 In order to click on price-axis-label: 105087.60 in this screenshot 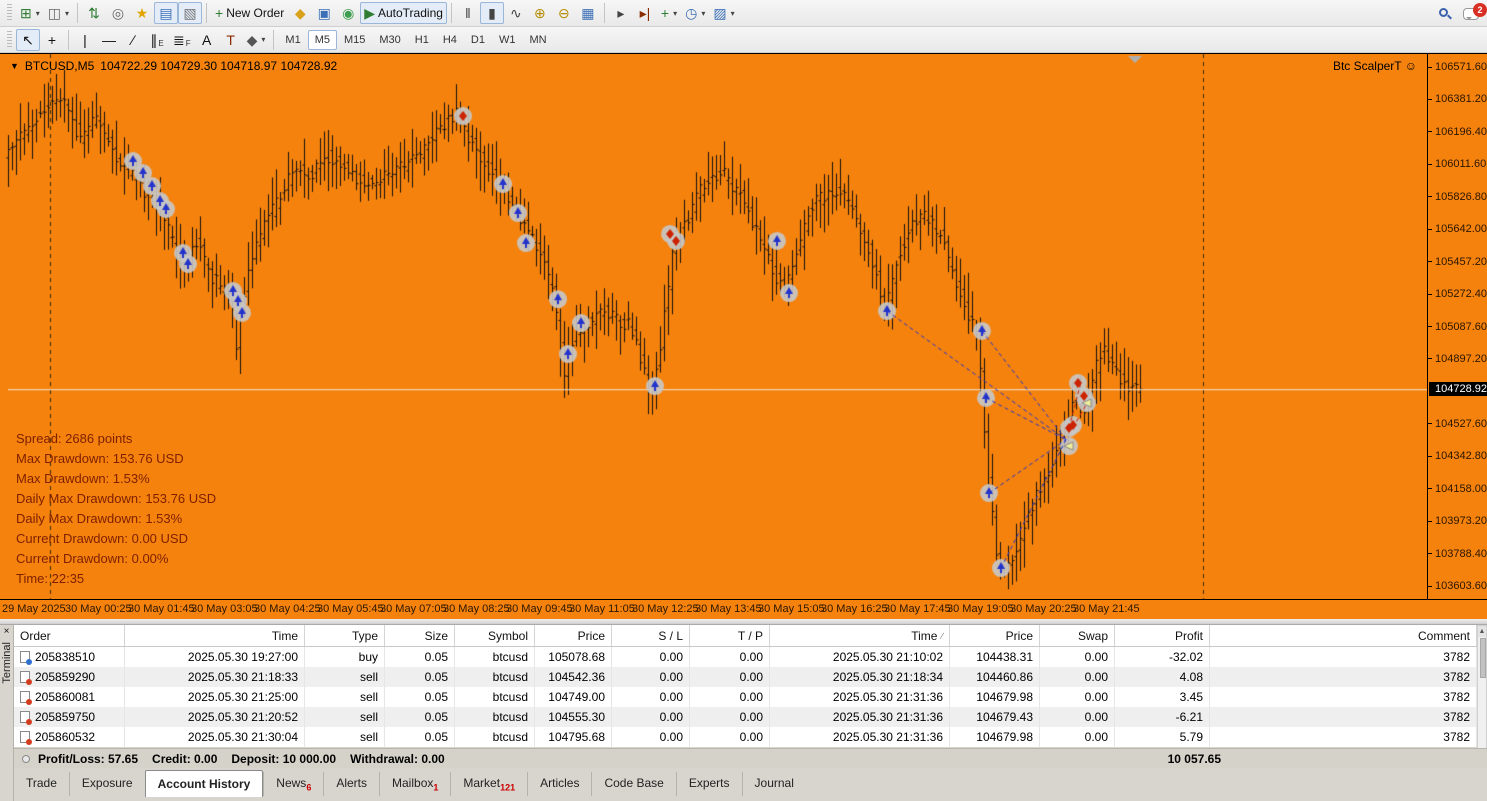, I will do `click(1457, 327)`.